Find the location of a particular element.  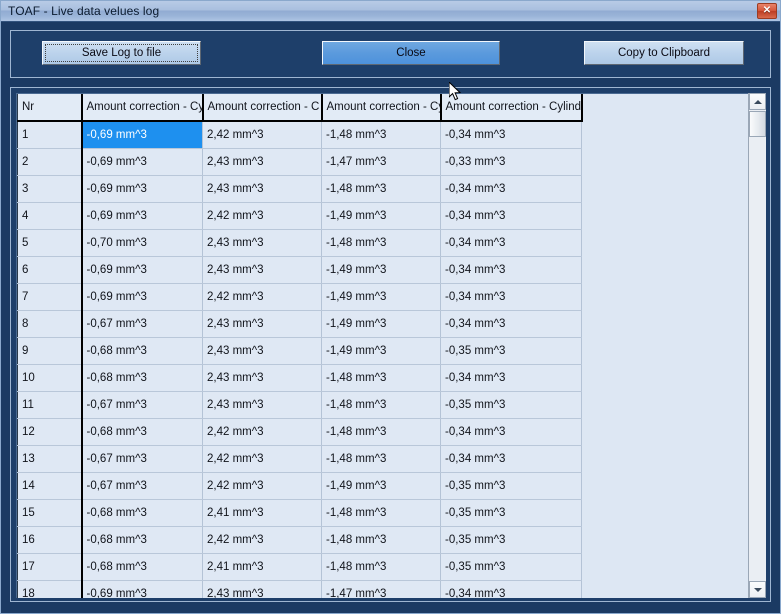

row-number-cell: 1 is located at coordinates (50, 135).